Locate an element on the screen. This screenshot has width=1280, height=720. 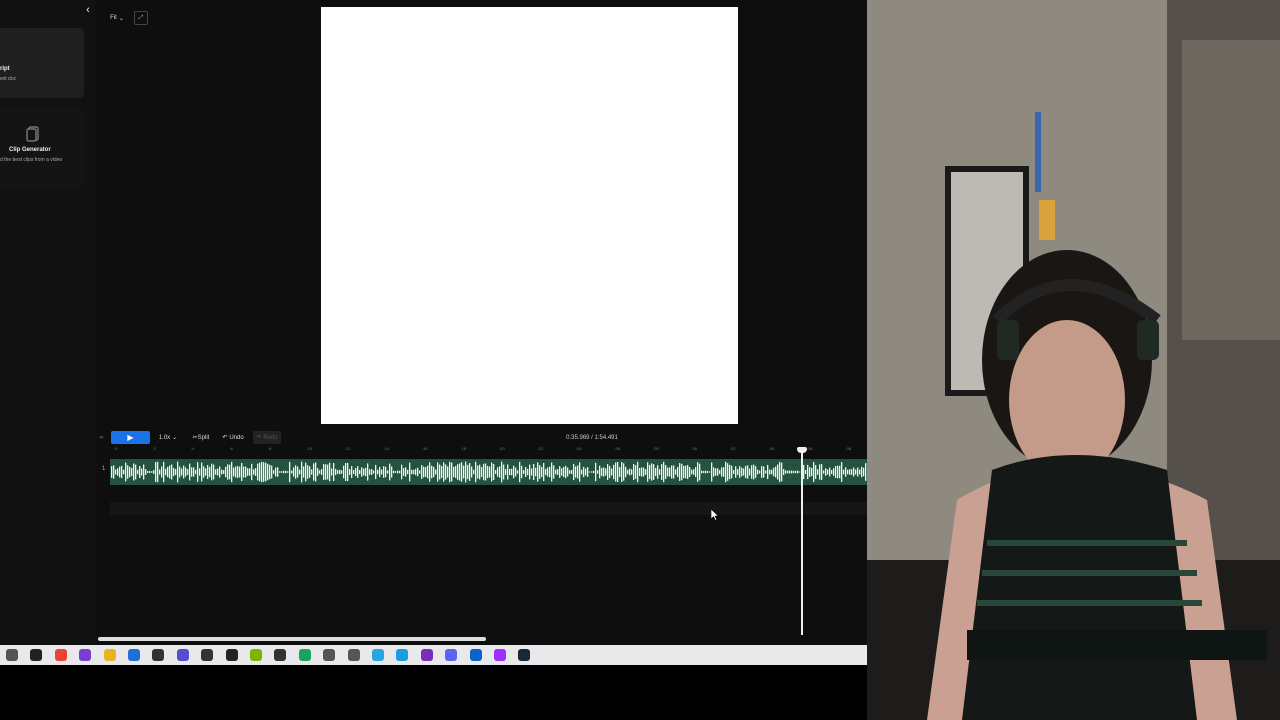
obs-icon is located at coordinates (85, 655).